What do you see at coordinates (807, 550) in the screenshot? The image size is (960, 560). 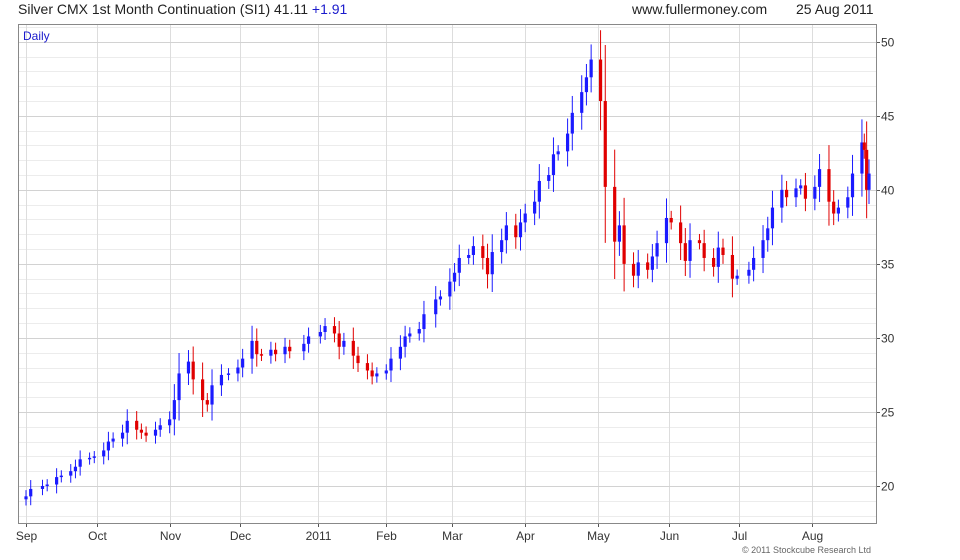 I see `copyright-text: © 2011 Stockcube Research Ltd` at bounding box center [807, 550].